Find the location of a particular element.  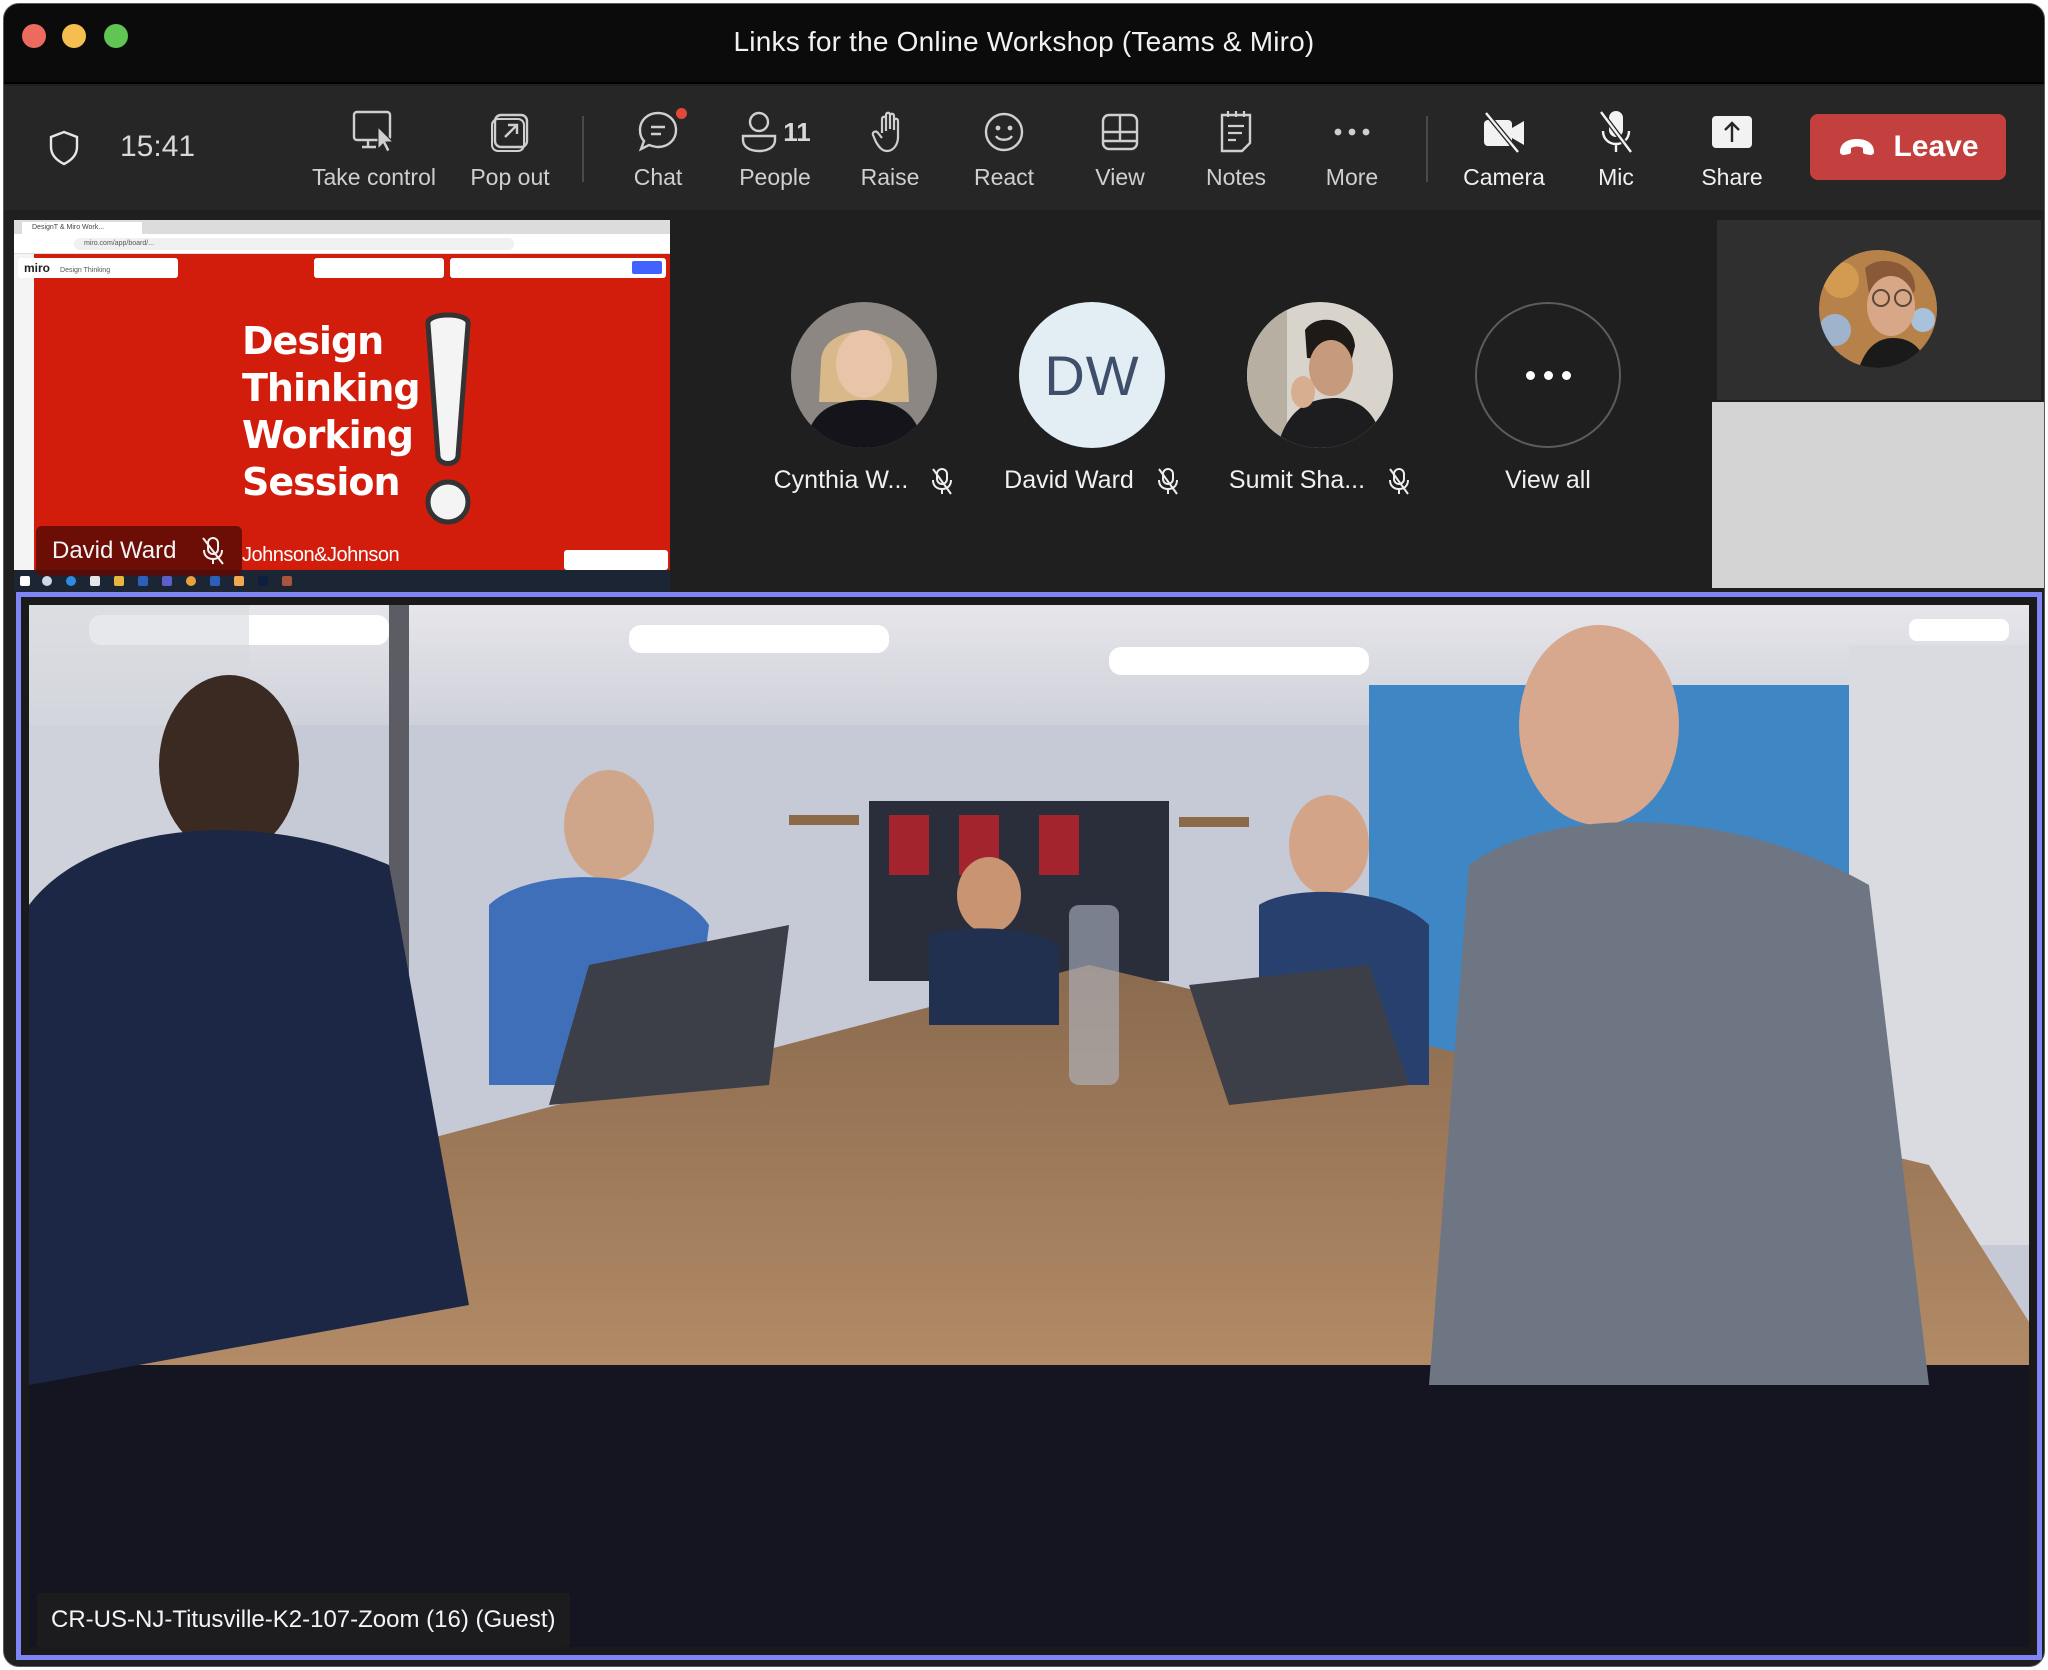

hang-up-icon is located at coordinates (1857, 147).